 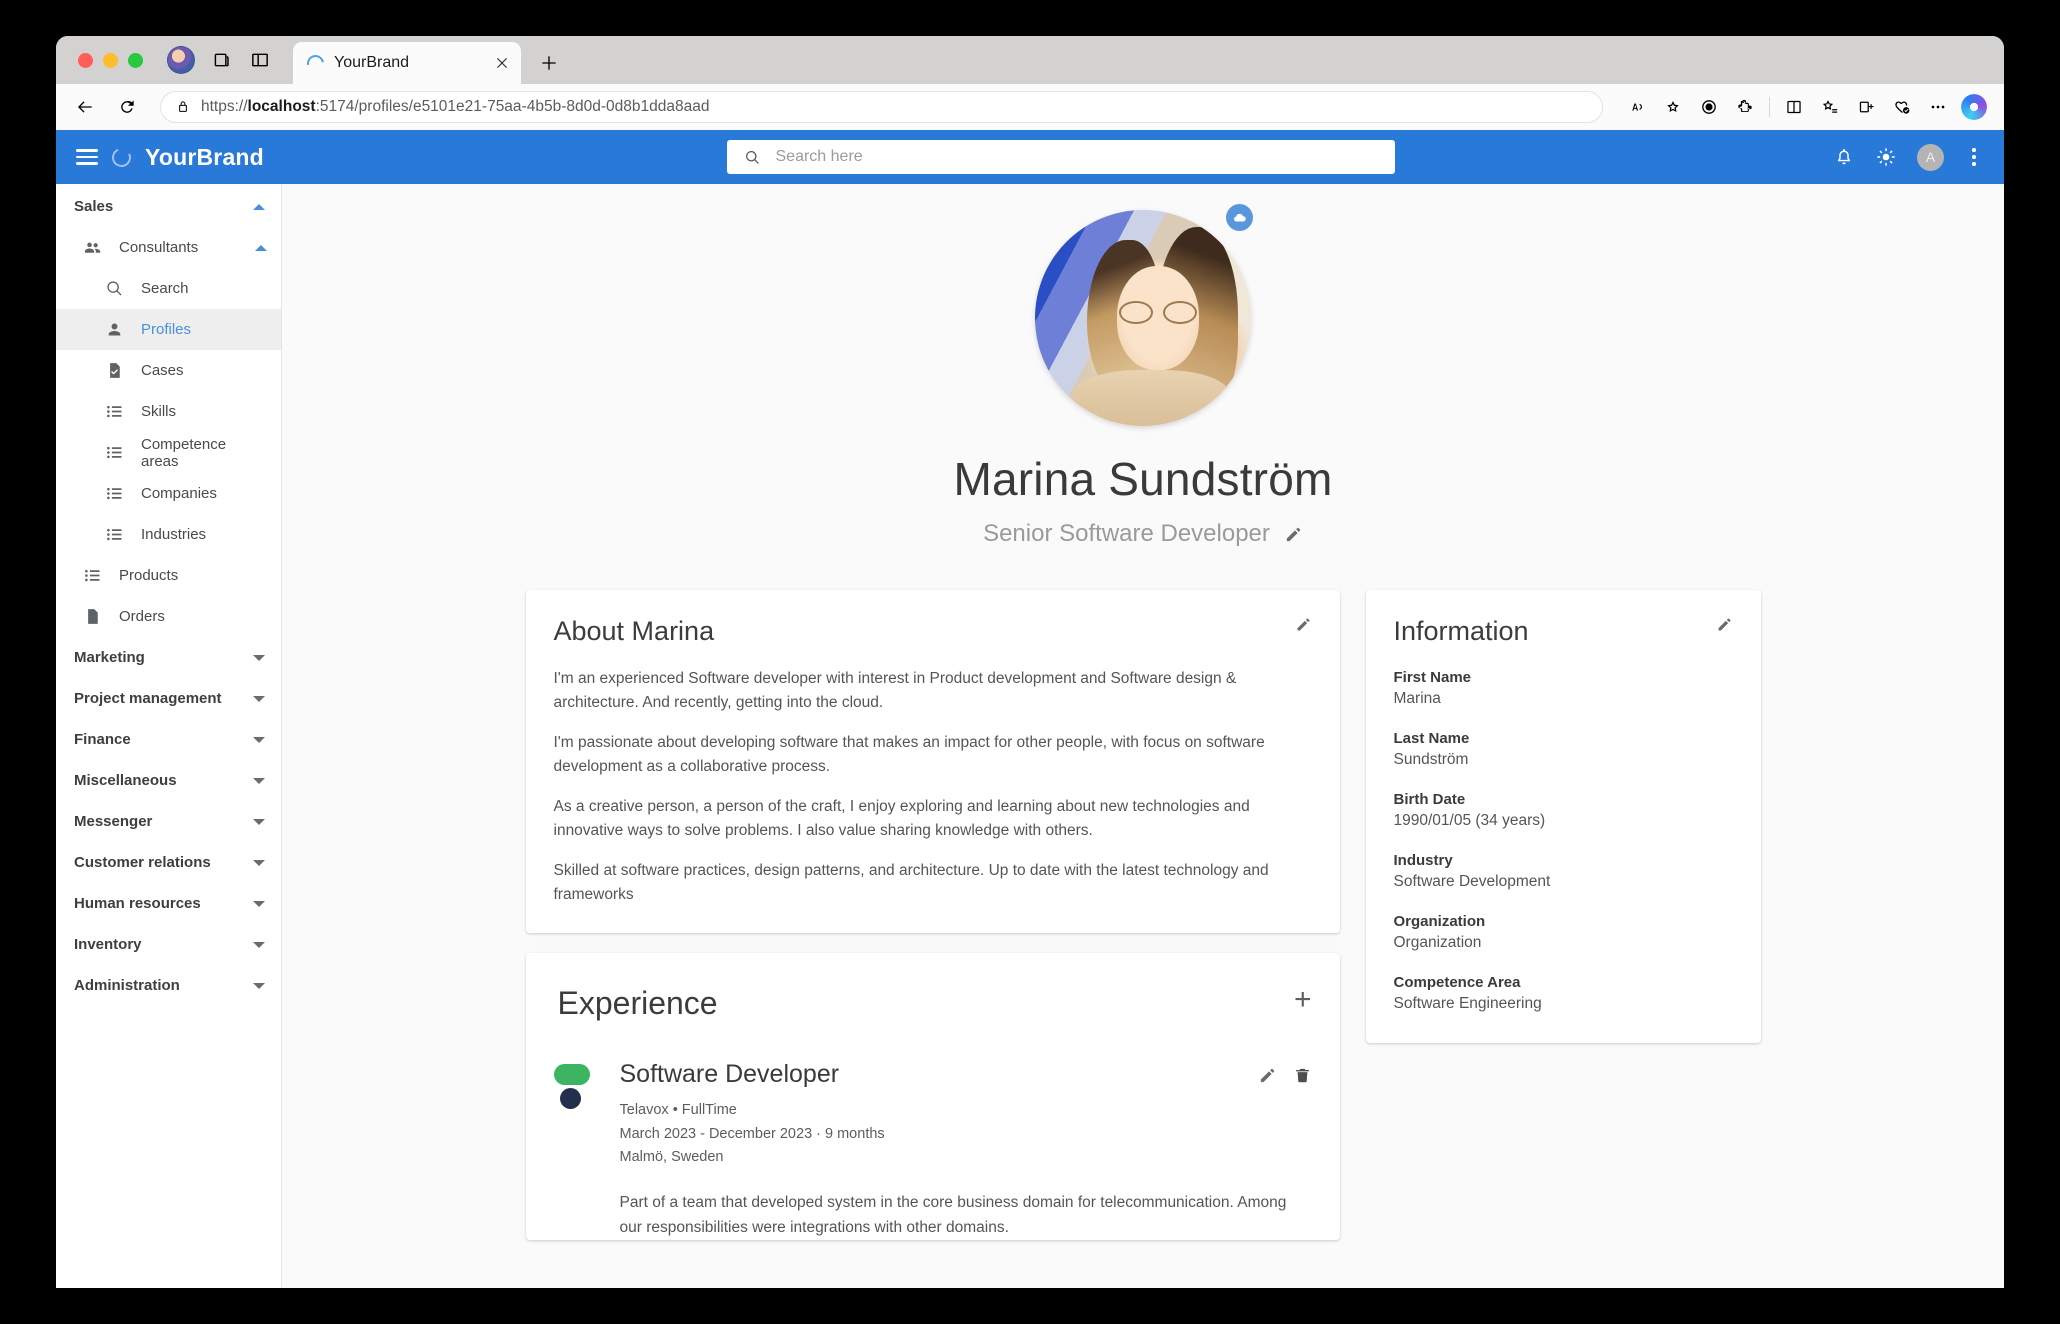 I want to click on minimize-window-button, so click(x=110, y=60).